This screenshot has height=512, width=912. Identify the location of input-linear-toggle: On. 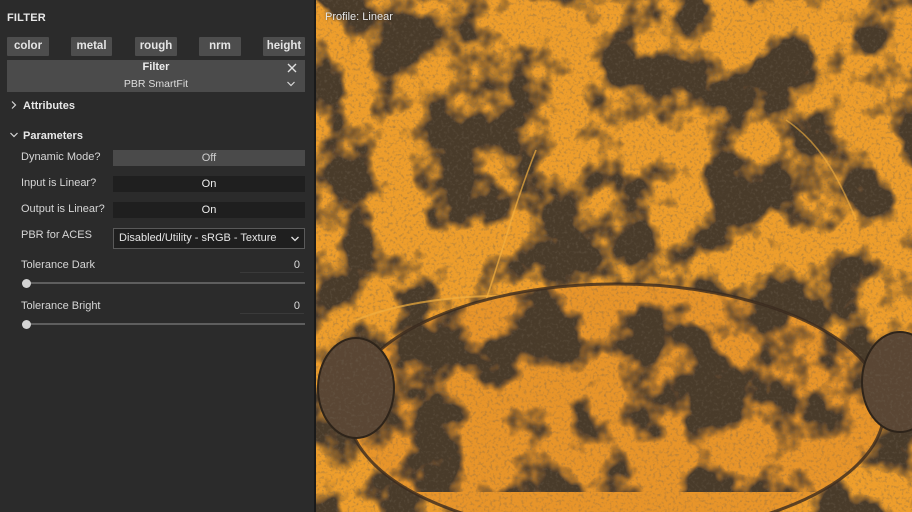
(209, 184).